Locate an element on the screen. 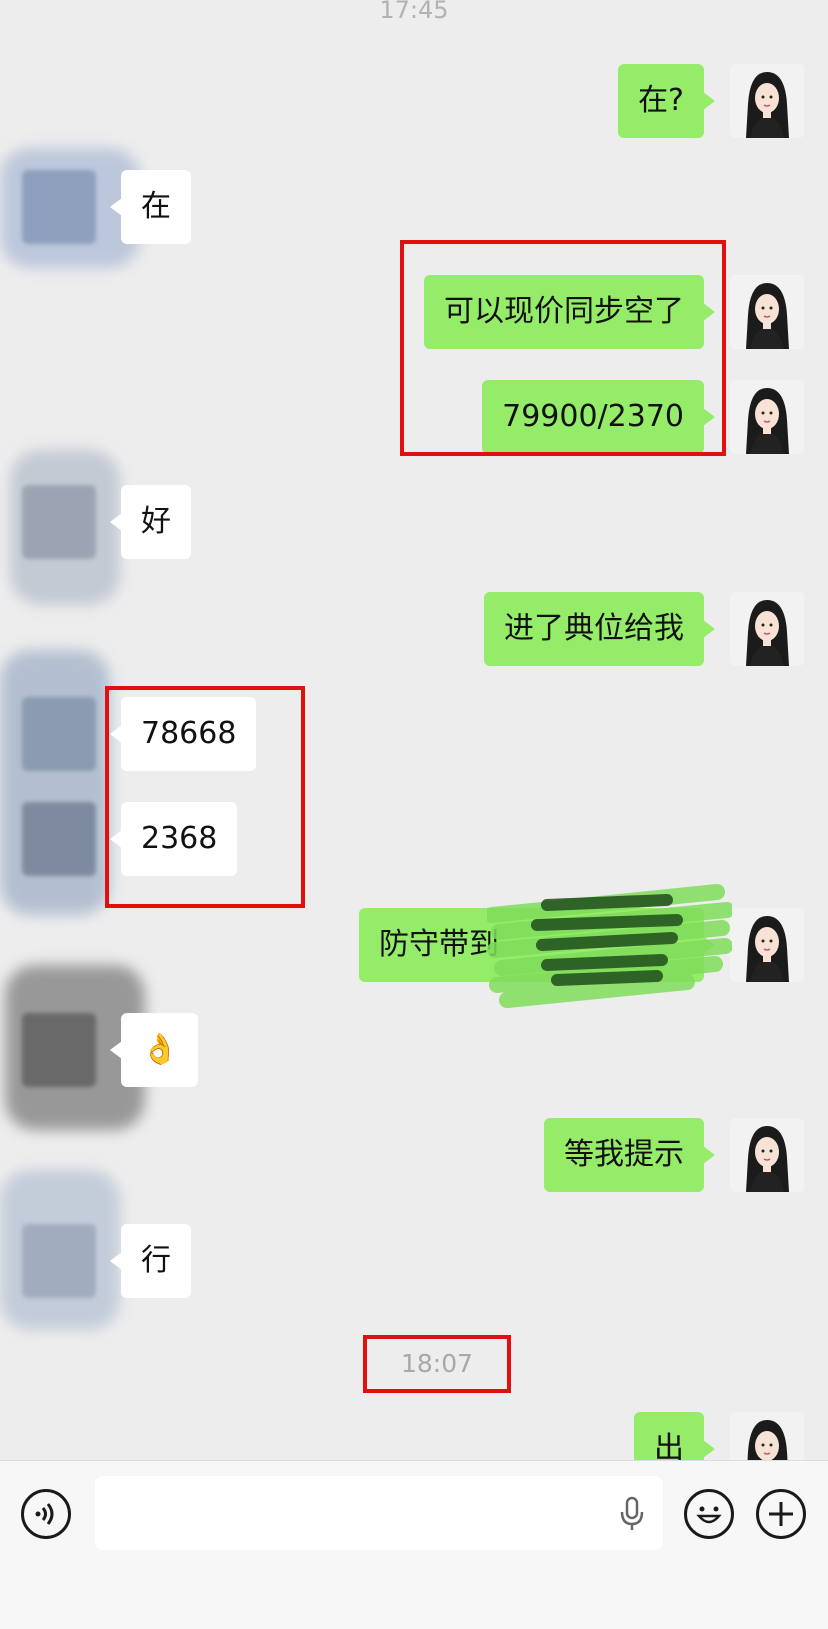 The image size is (828, 1629). message-bubble-sent: 等我提示 is located at coordinates (629, 1155).